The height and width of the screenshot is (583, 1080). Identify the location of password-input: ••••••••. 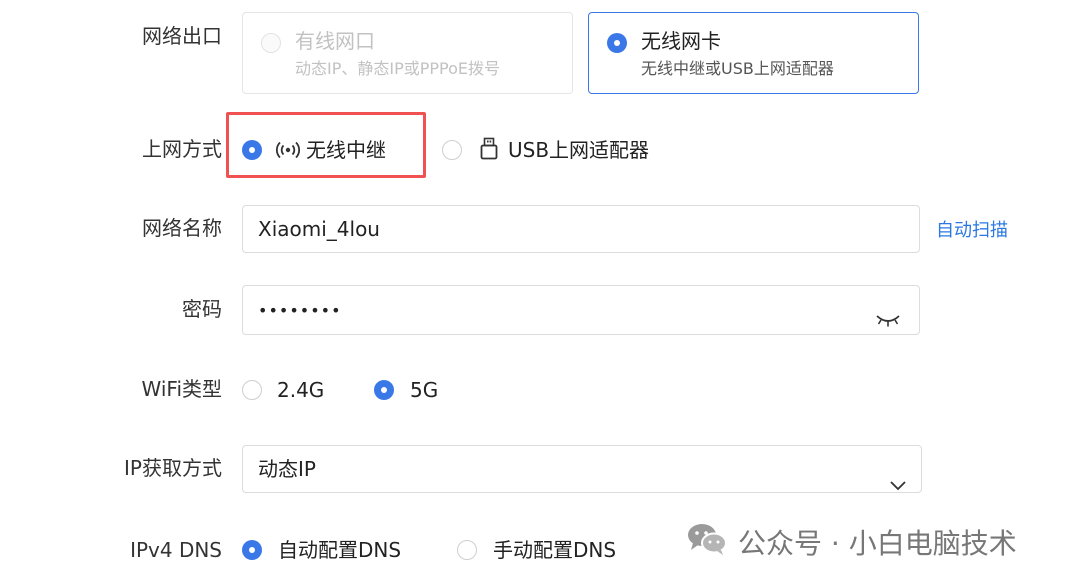
(581, 310).